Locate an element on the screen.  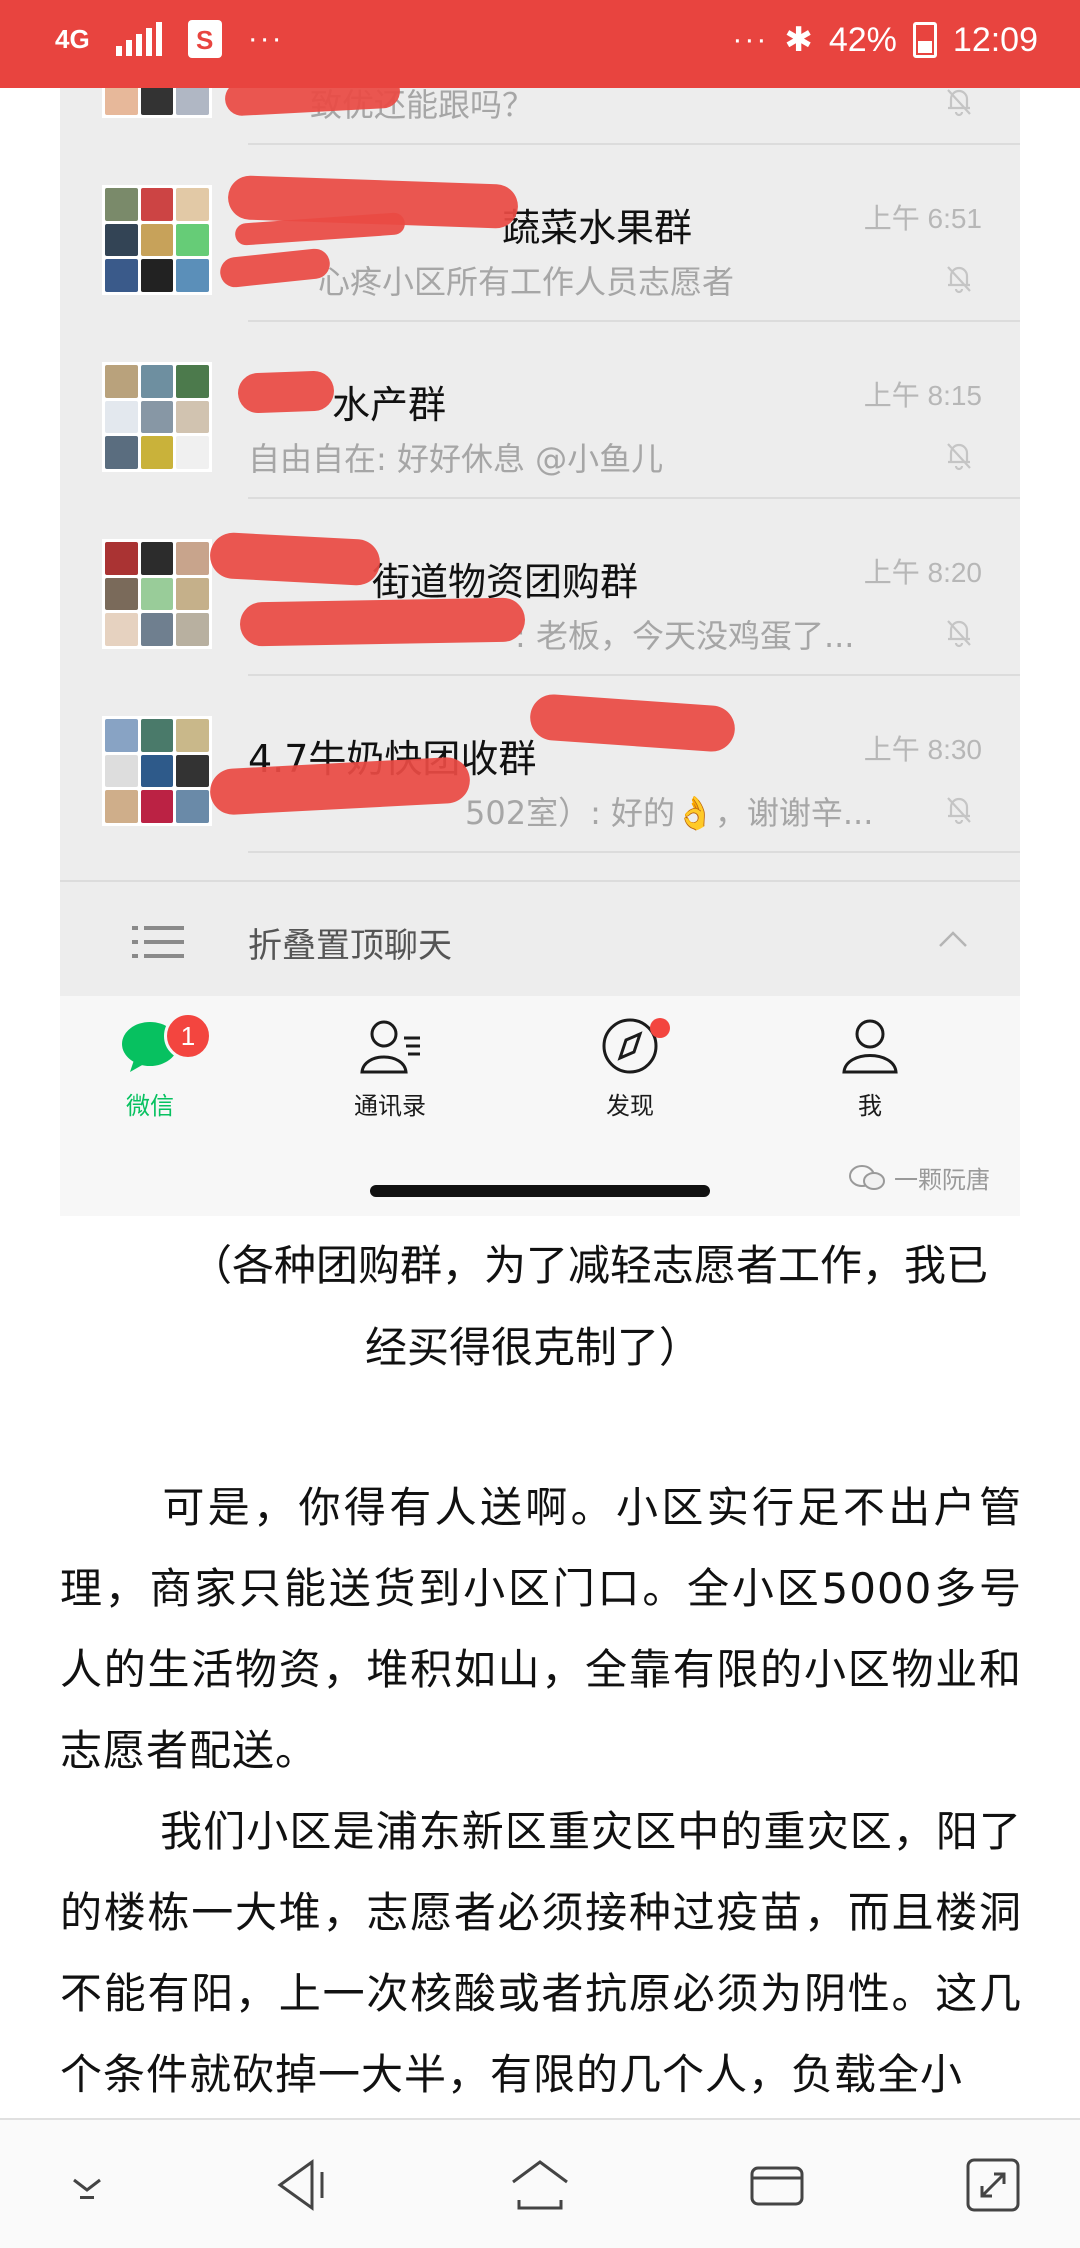
status-bar: 4G S ··· ··· ✱ 42% 12:09 is located at coordinates (540, 44).